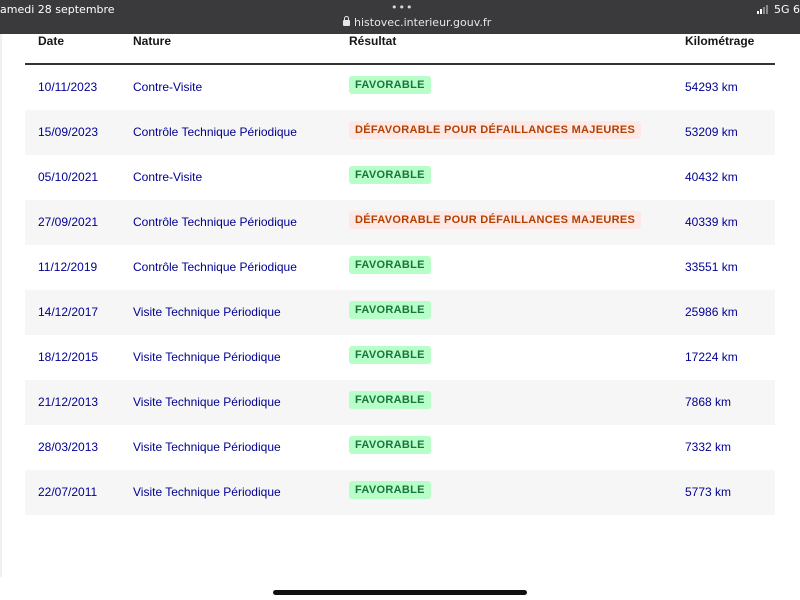  What do you see at coordinates (68, 132) in the screenshot?
I see `row-date: 15/09/2023` at bounding box center [68, 132].